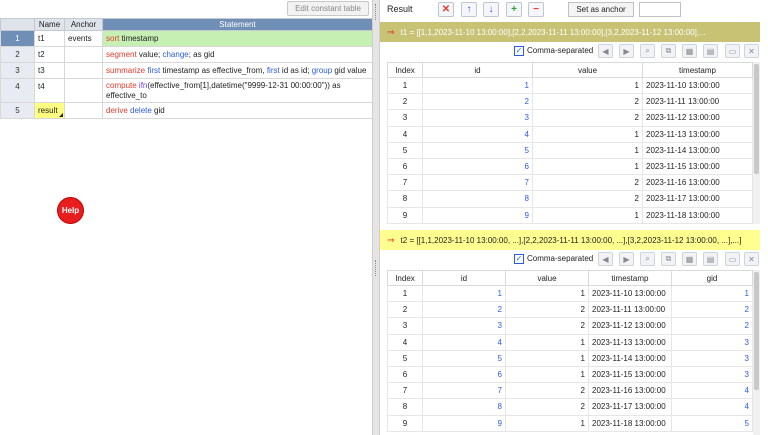 The height and width of the screenshot is (435, 768). Describe the element at coordinates (697, 150) in the screenshot. I see `table-cell: 2023-11-14 13:00:00` at that location.